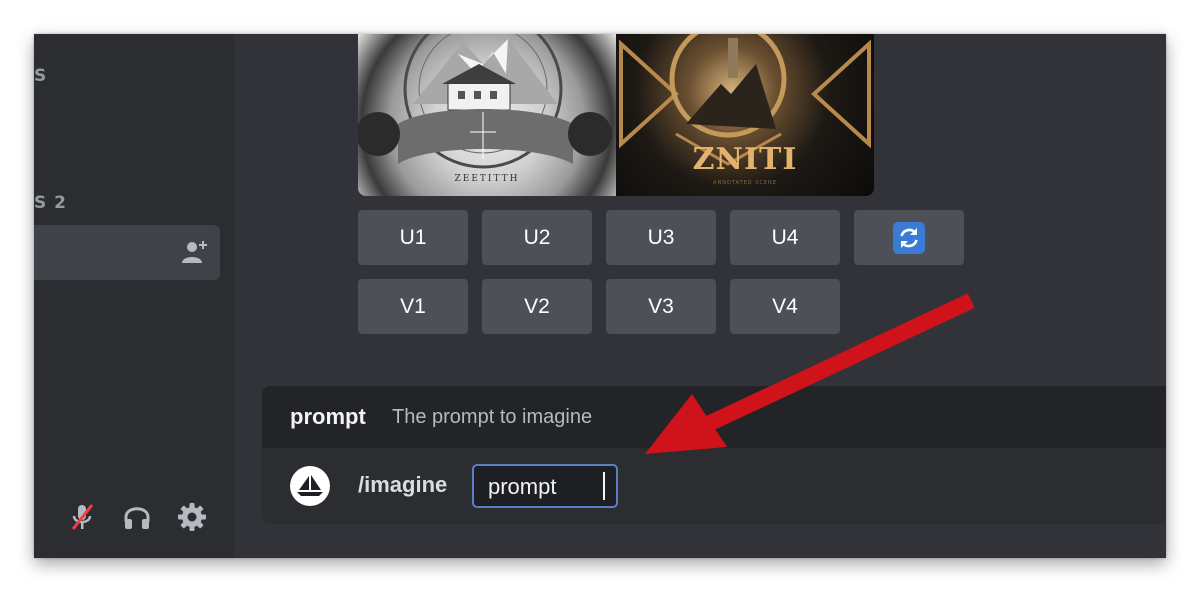 The height and width of the screenshot is (592, 1200). Describe the element at coordinates (328, 416) in the screenshot. I see `option-name: prompt` at that location.